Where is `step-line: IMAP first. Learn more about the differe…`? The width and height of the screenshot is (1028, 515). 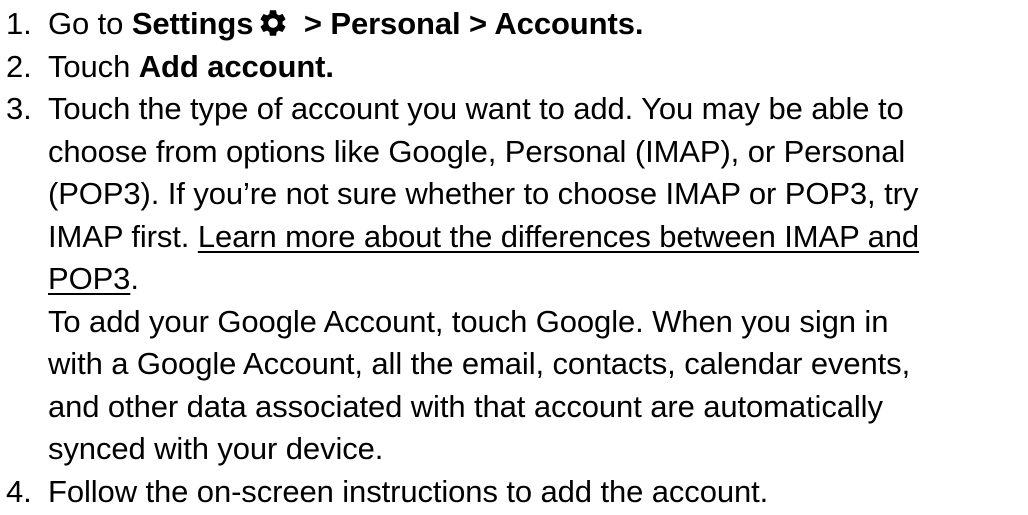
step-line: IMAP first. Learn more about the differe… is located at coordinates (538, 237).